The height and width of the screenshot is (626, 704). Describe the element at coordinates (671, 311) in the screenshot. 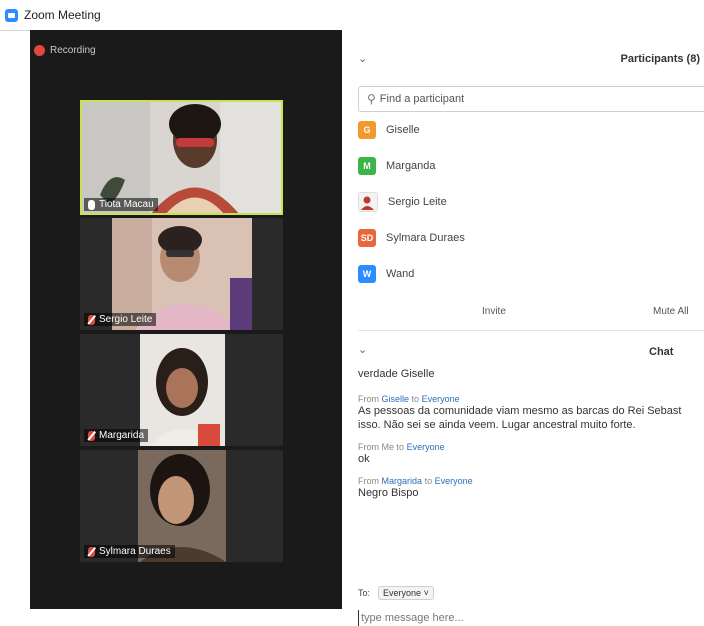

I see `mute-all-button: Mute All` at that location.